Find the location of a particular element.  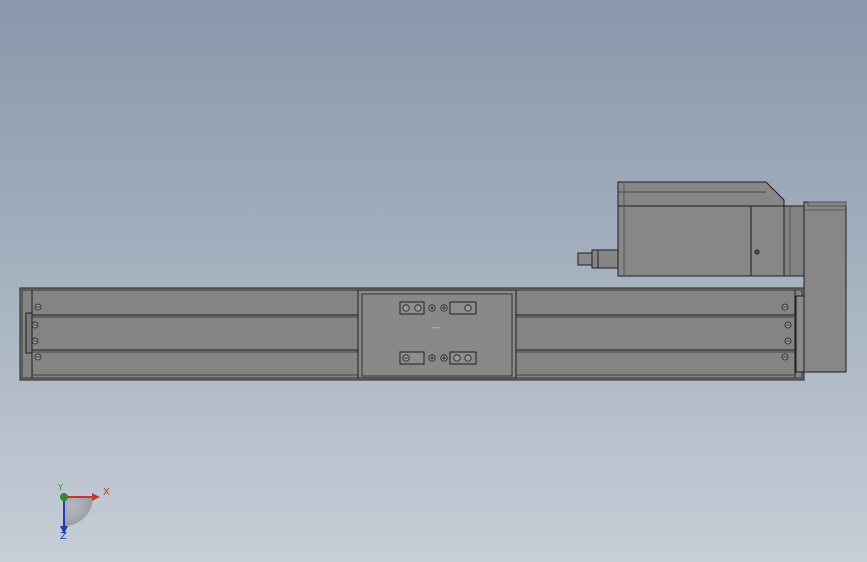

end-plate-left is located at coordinates (29, 333).